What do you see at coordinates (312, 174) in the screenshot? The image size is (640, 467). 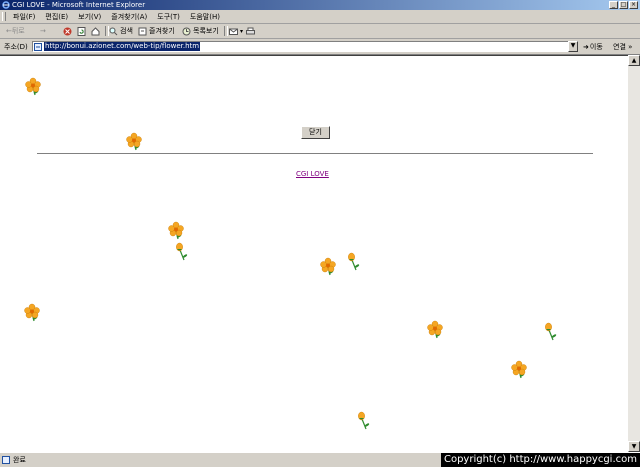 I see `cgi-love-link: CGI LOVE` at bounding box center [312, 174].